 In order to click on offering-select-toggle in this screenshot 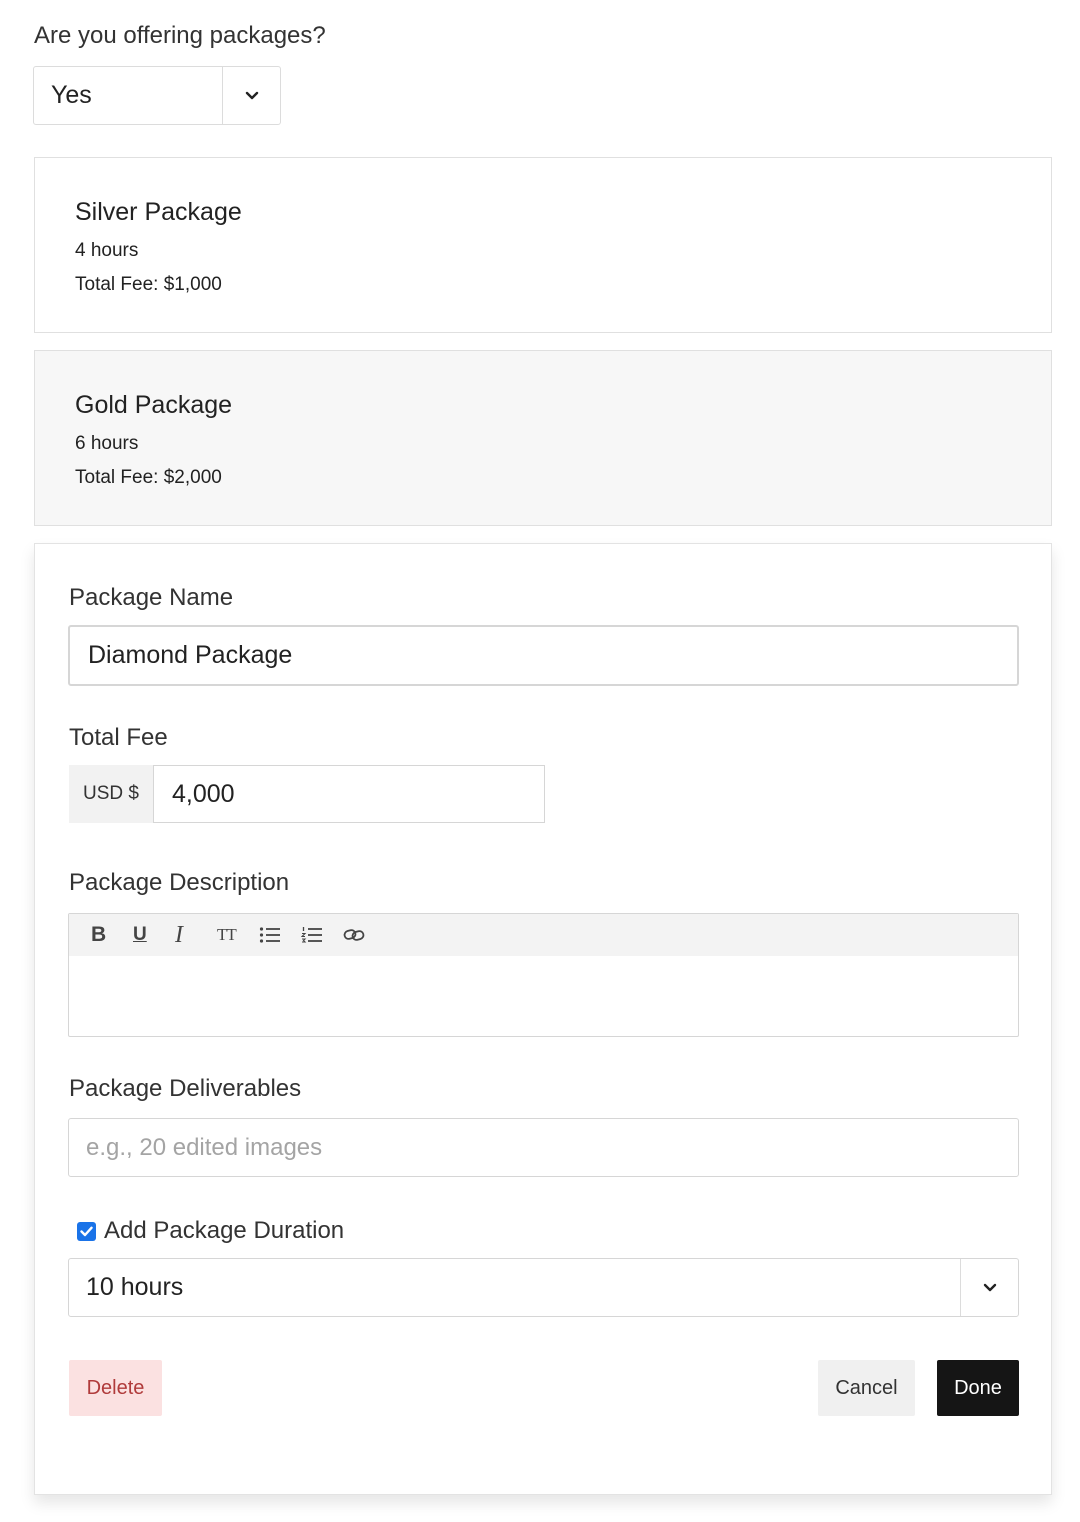, I will do `click(251, 95)`.